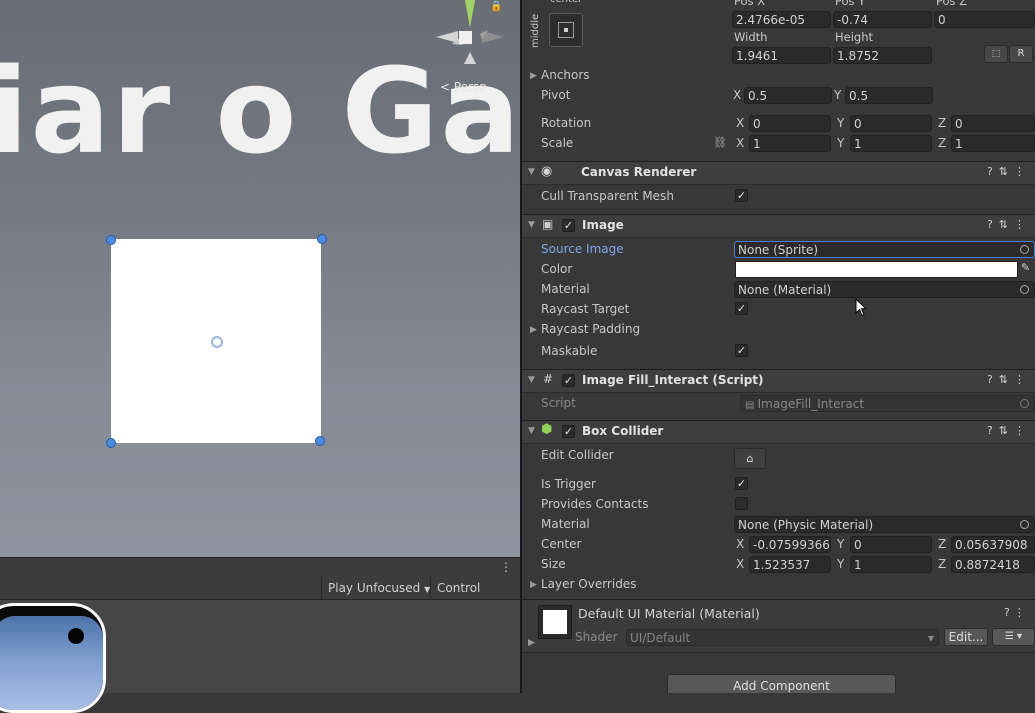 This screenshot has height=713, width=1035. I want to click on pivot-handle, so click(217, 342).